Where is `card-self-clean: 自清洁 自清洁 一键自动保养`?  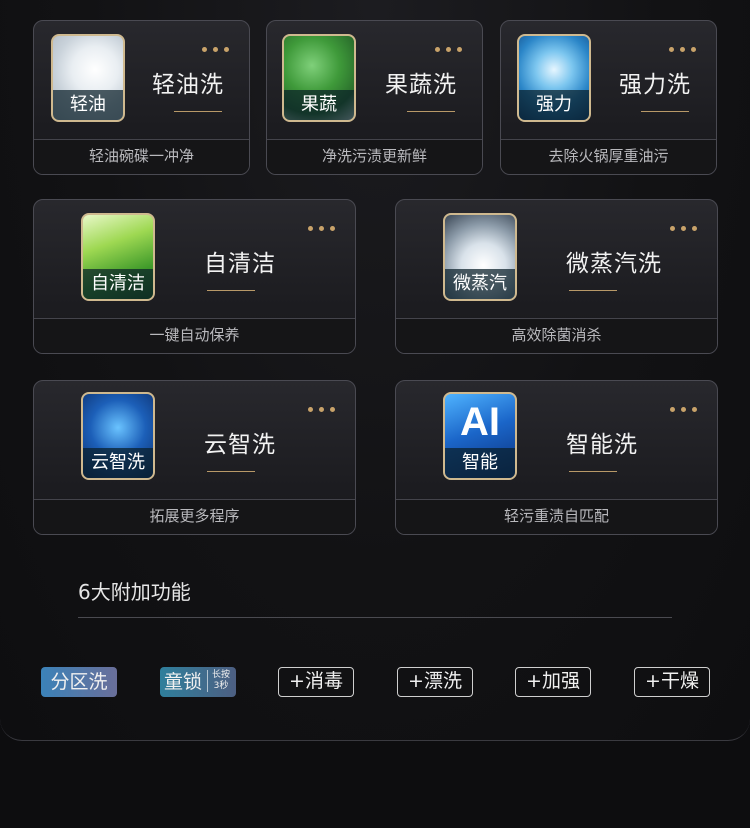
card-self-clean: 自清洁 自清洁 一键自动保养 is located at coordinates (194, 276).